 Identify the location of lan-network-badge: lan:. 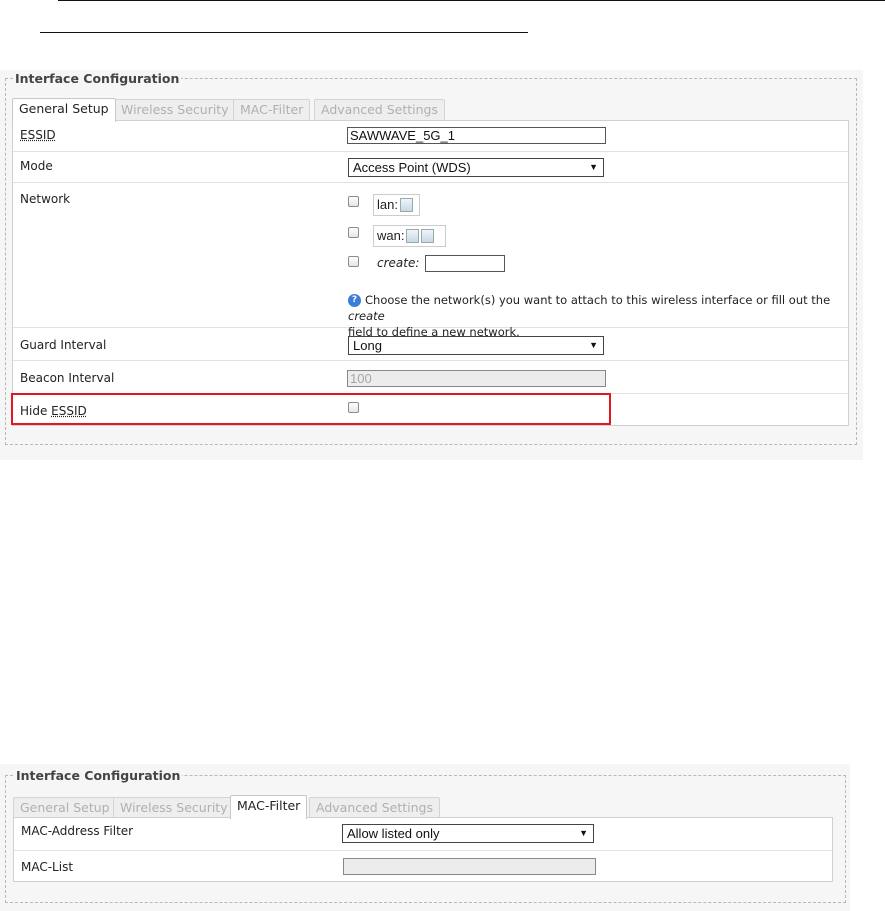
(396, 205).